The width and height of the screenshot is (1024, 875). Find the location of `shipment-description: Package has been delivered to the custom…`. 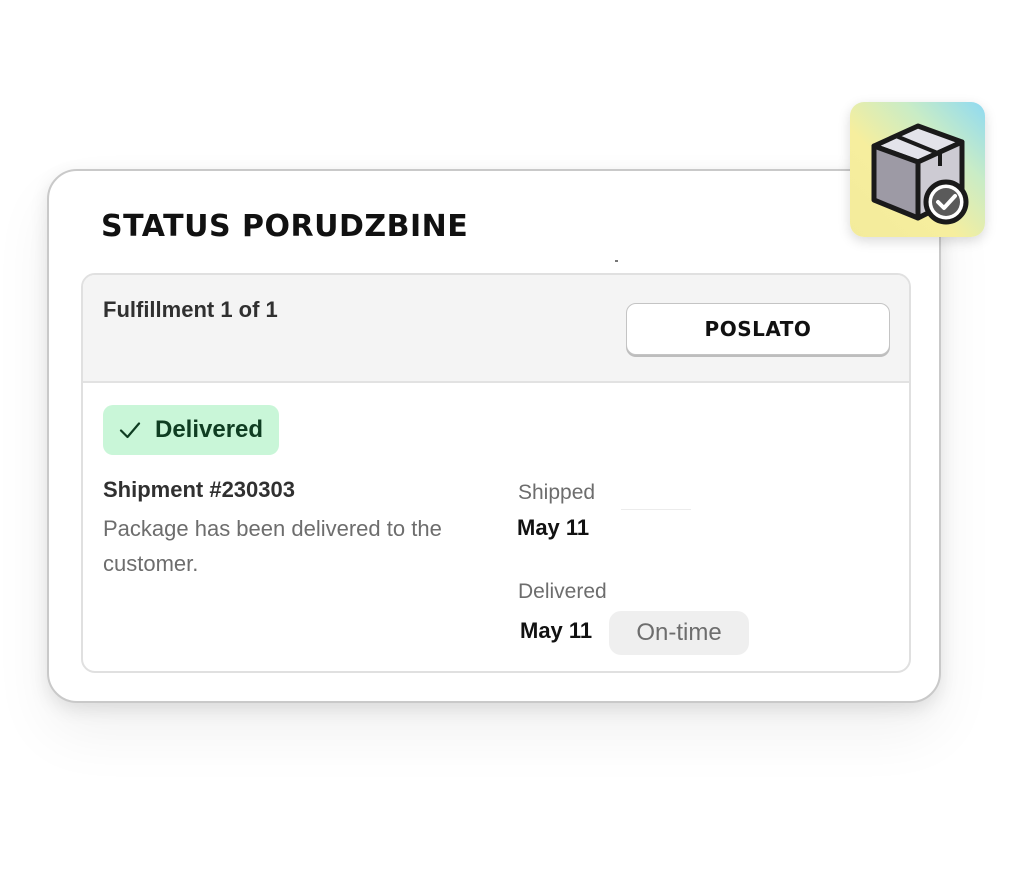

shipment-description: Package has been delivered to the custom… is located at coordinates (272, 546).